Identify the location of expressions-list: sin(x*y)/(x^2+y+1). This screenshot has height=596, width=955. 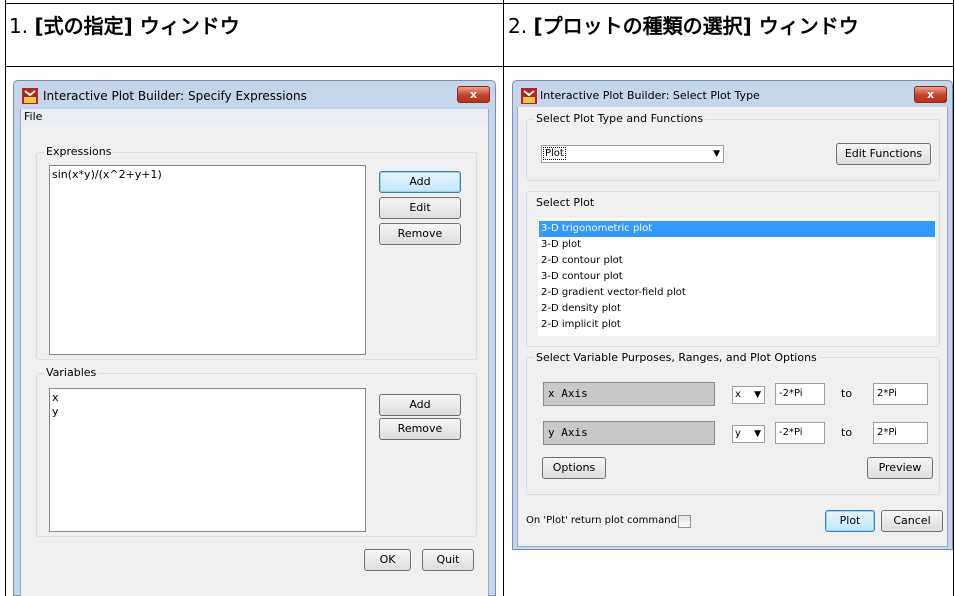
(207, 260).